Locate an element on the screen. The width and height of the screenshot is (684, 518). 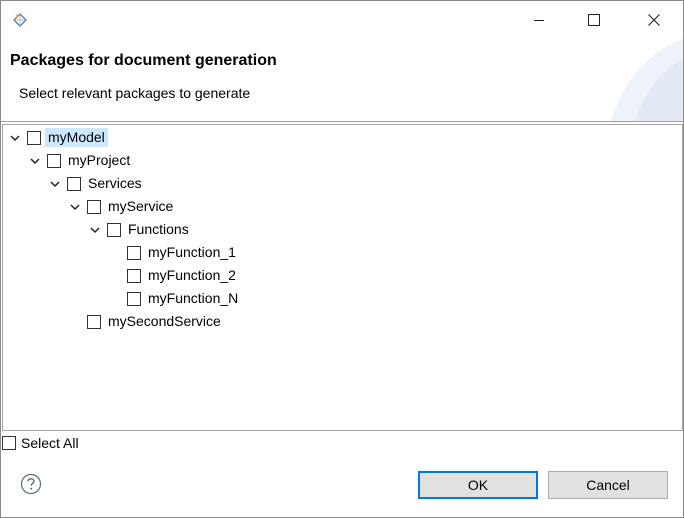
title-bar is located at coordinates (342, 20).